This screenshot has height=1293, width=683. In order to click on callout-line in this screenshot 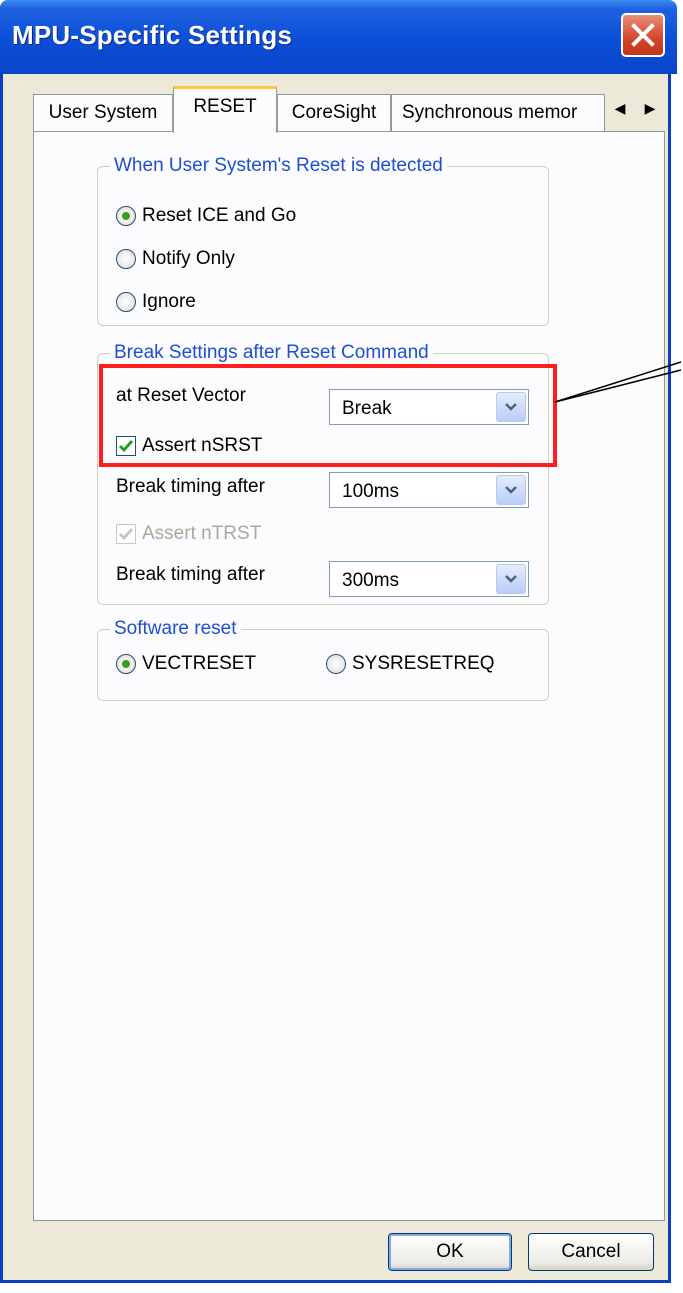, I will do `click(618, 382)`.